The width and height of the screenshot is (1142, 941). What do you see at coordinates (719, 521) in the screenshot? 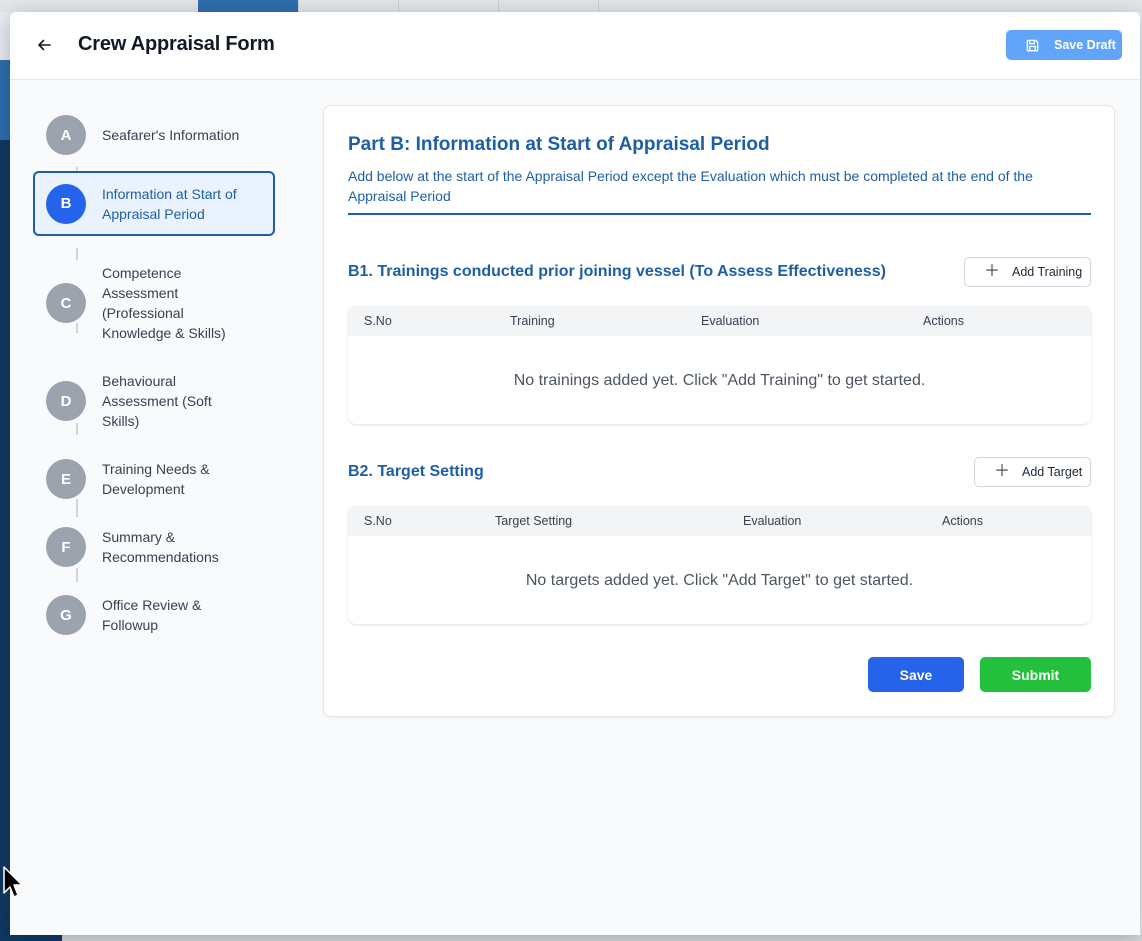
I see `table-header: S.No Target Setting Evaluation Actions` at bounding box center [719, 521].